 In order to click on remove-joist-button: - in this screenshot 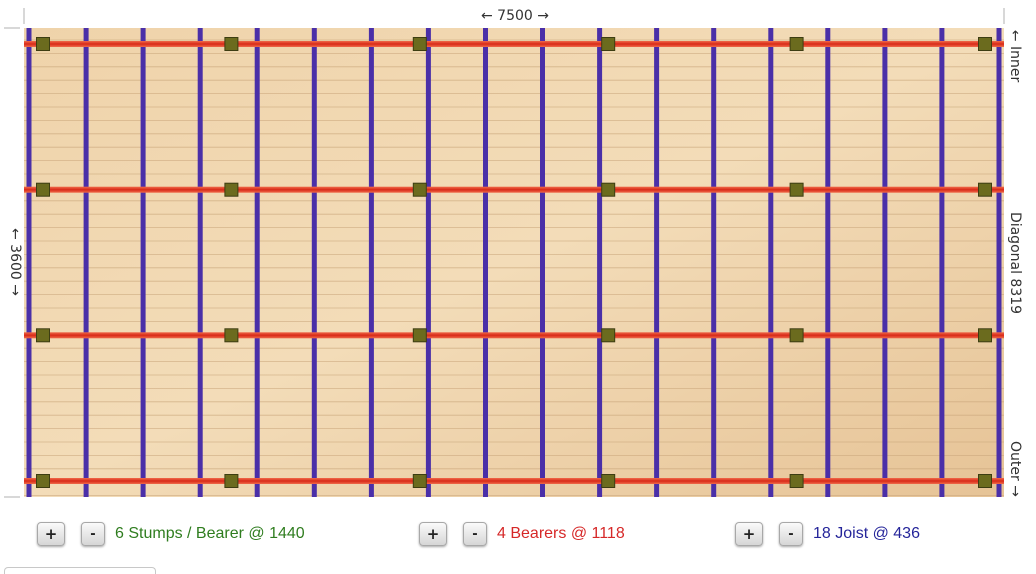, I will do `click(791, 534)`.